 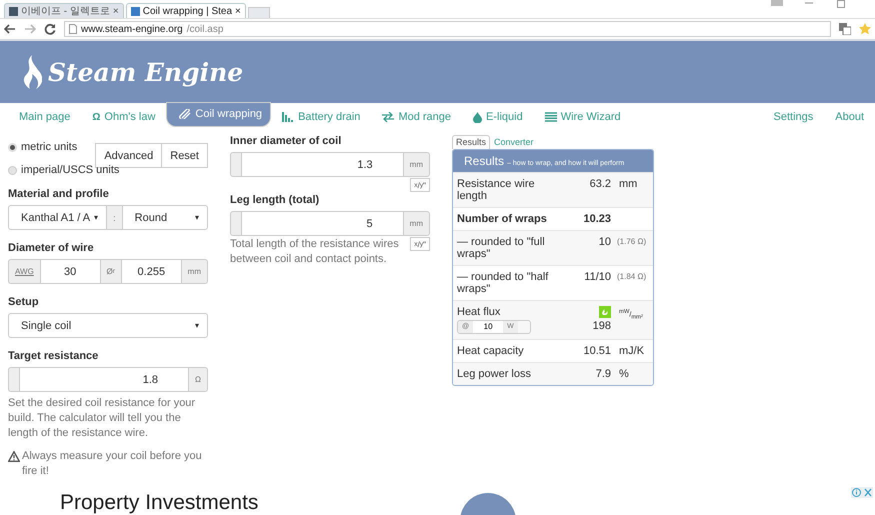 I want to click on row-value: 11/10, so click(x=597, y=278).